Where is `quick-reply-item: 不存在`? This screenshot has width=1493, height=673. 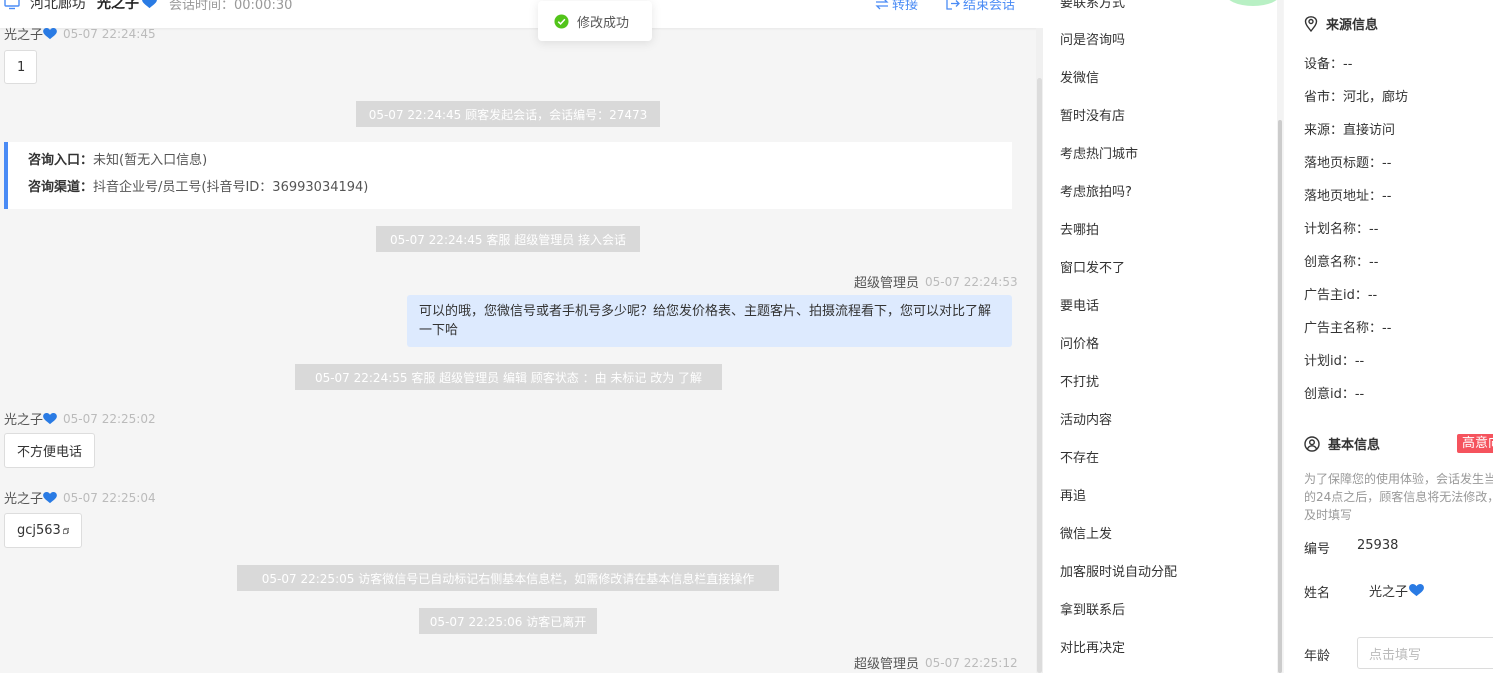
quick-reply-item: 不存在 is located at coordinates (1079, 456).